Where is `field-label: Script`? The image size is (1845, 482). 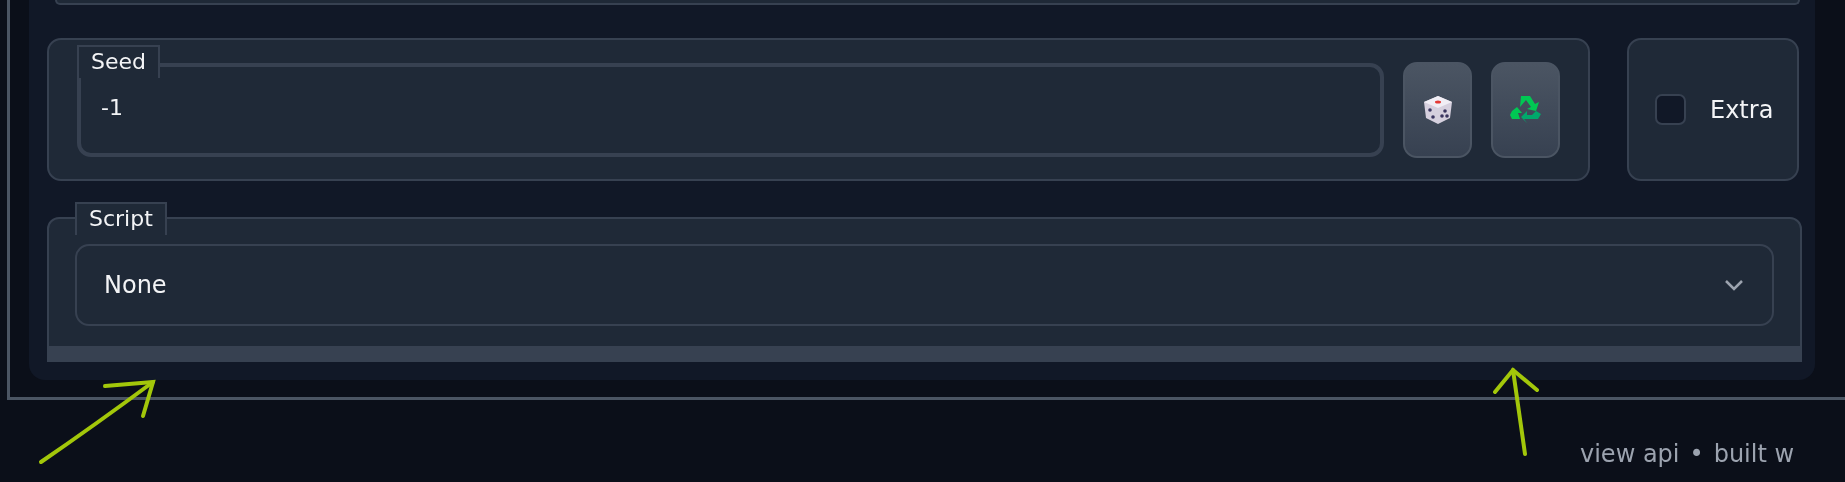
field-label: Script is located at coordinates (121, 218).